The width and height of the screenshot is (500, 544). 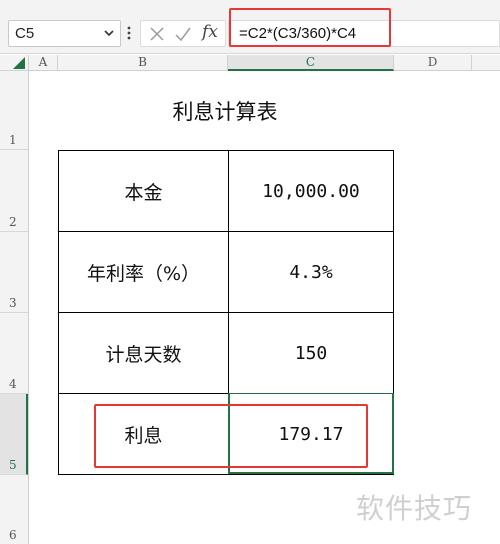 I want to click on cell-b2: 本金, so click(x=143, y=191).